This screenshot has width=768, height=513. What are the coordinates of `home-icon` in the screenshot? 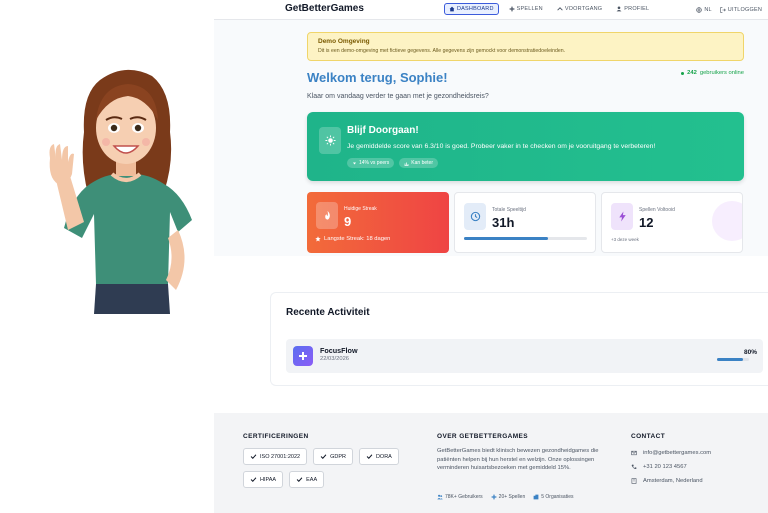 It's located at (452, 9).